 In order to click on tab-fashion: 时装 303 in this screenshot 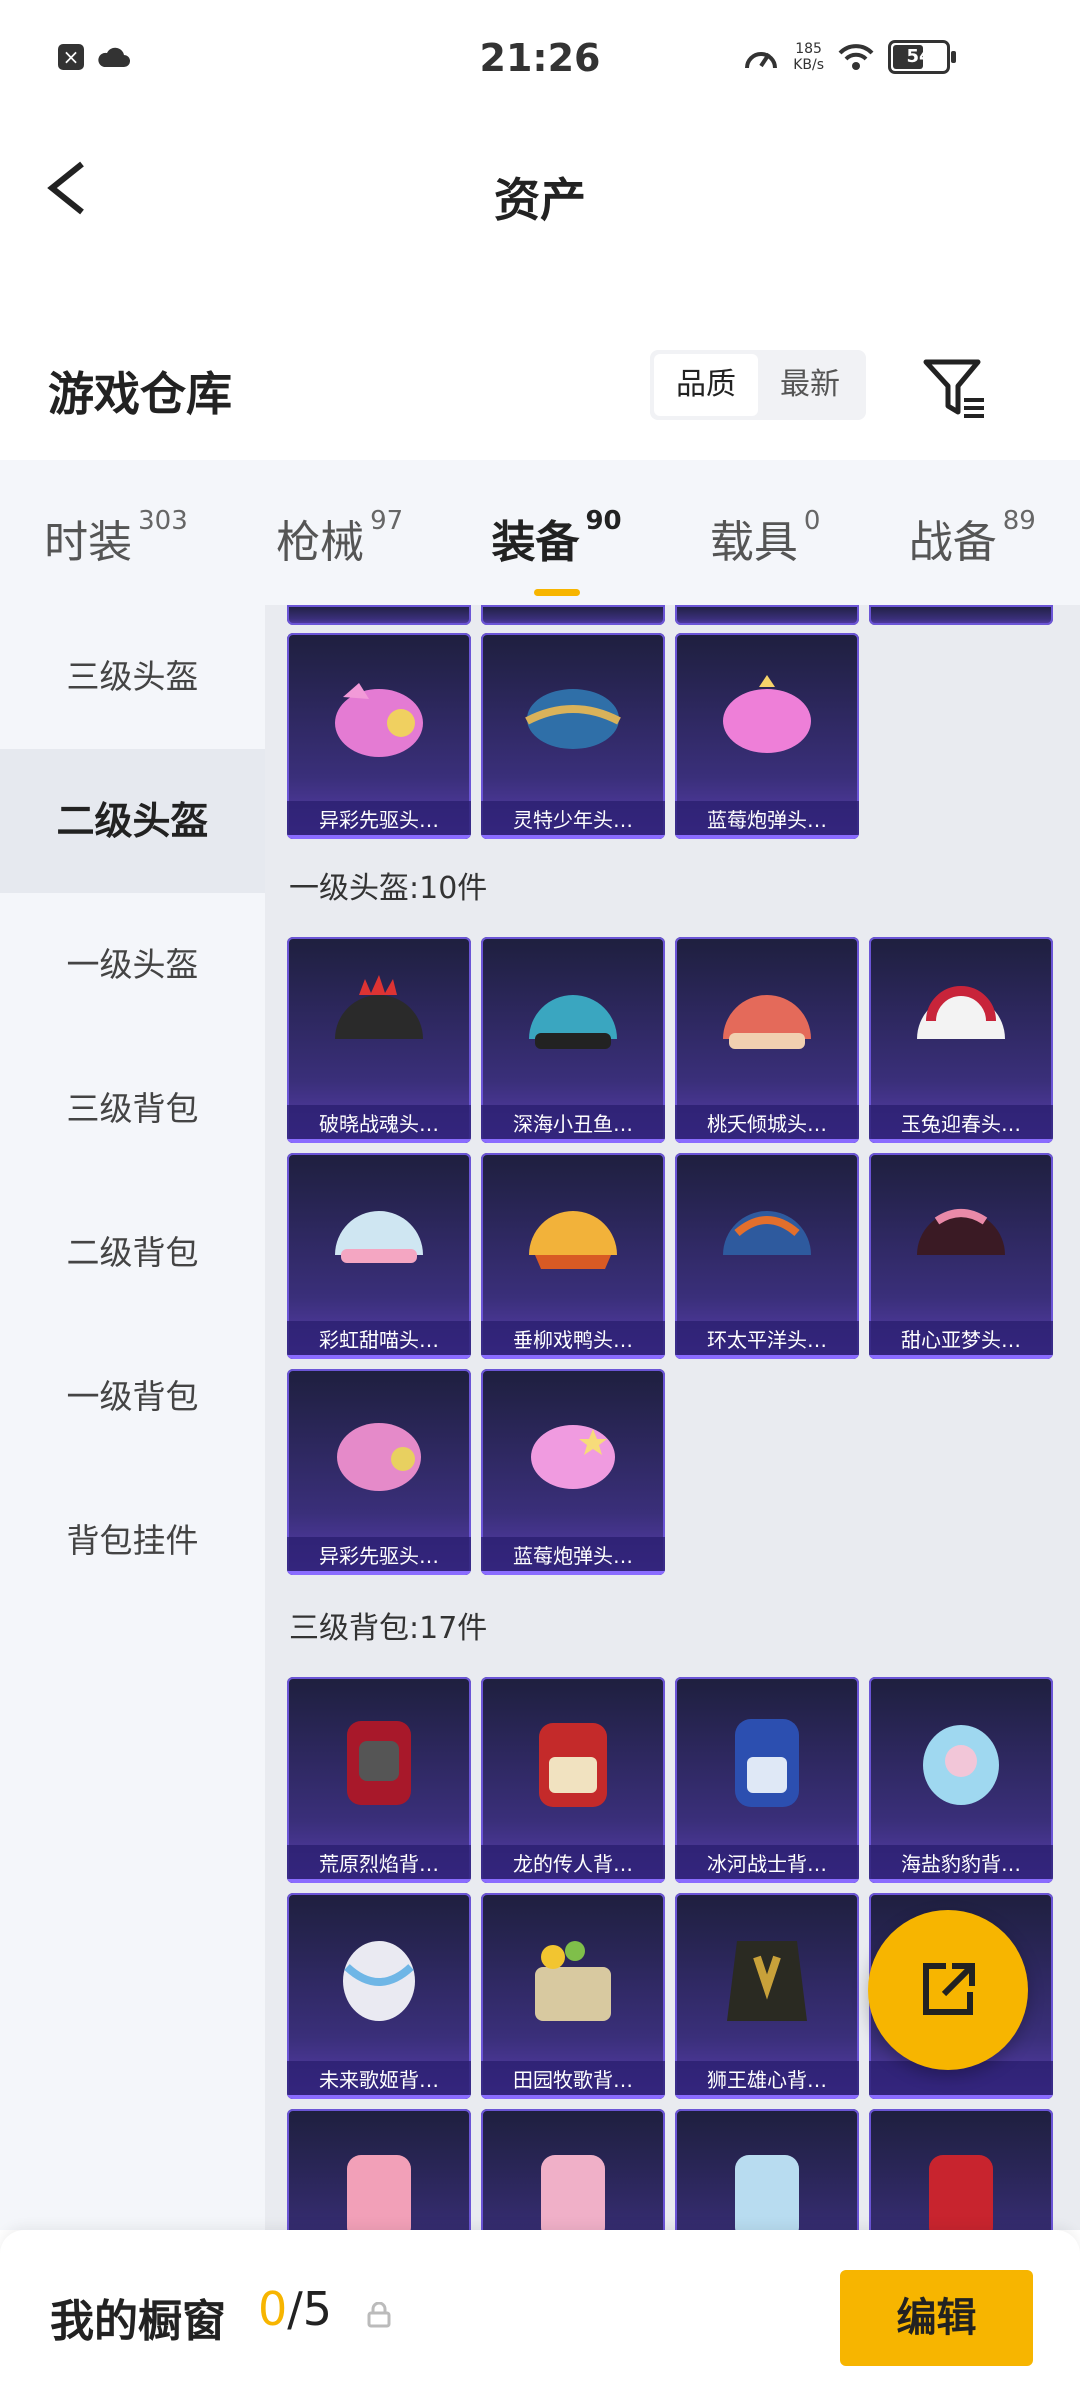, I will do `click(116, 533)`.